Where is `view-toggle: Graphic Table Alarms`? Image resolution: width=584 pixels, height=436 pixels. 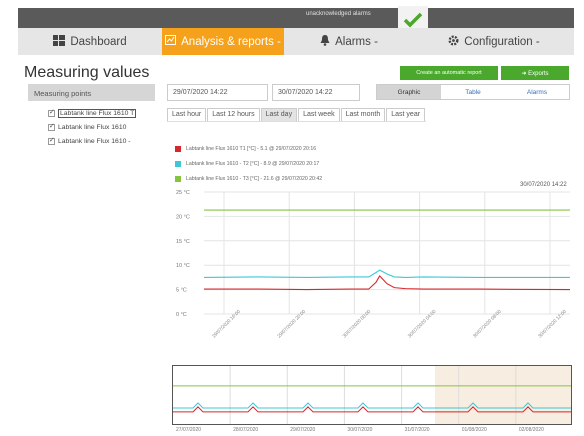 view-toggle: Graphic Table Alarms is located at coordinates (473, 92).